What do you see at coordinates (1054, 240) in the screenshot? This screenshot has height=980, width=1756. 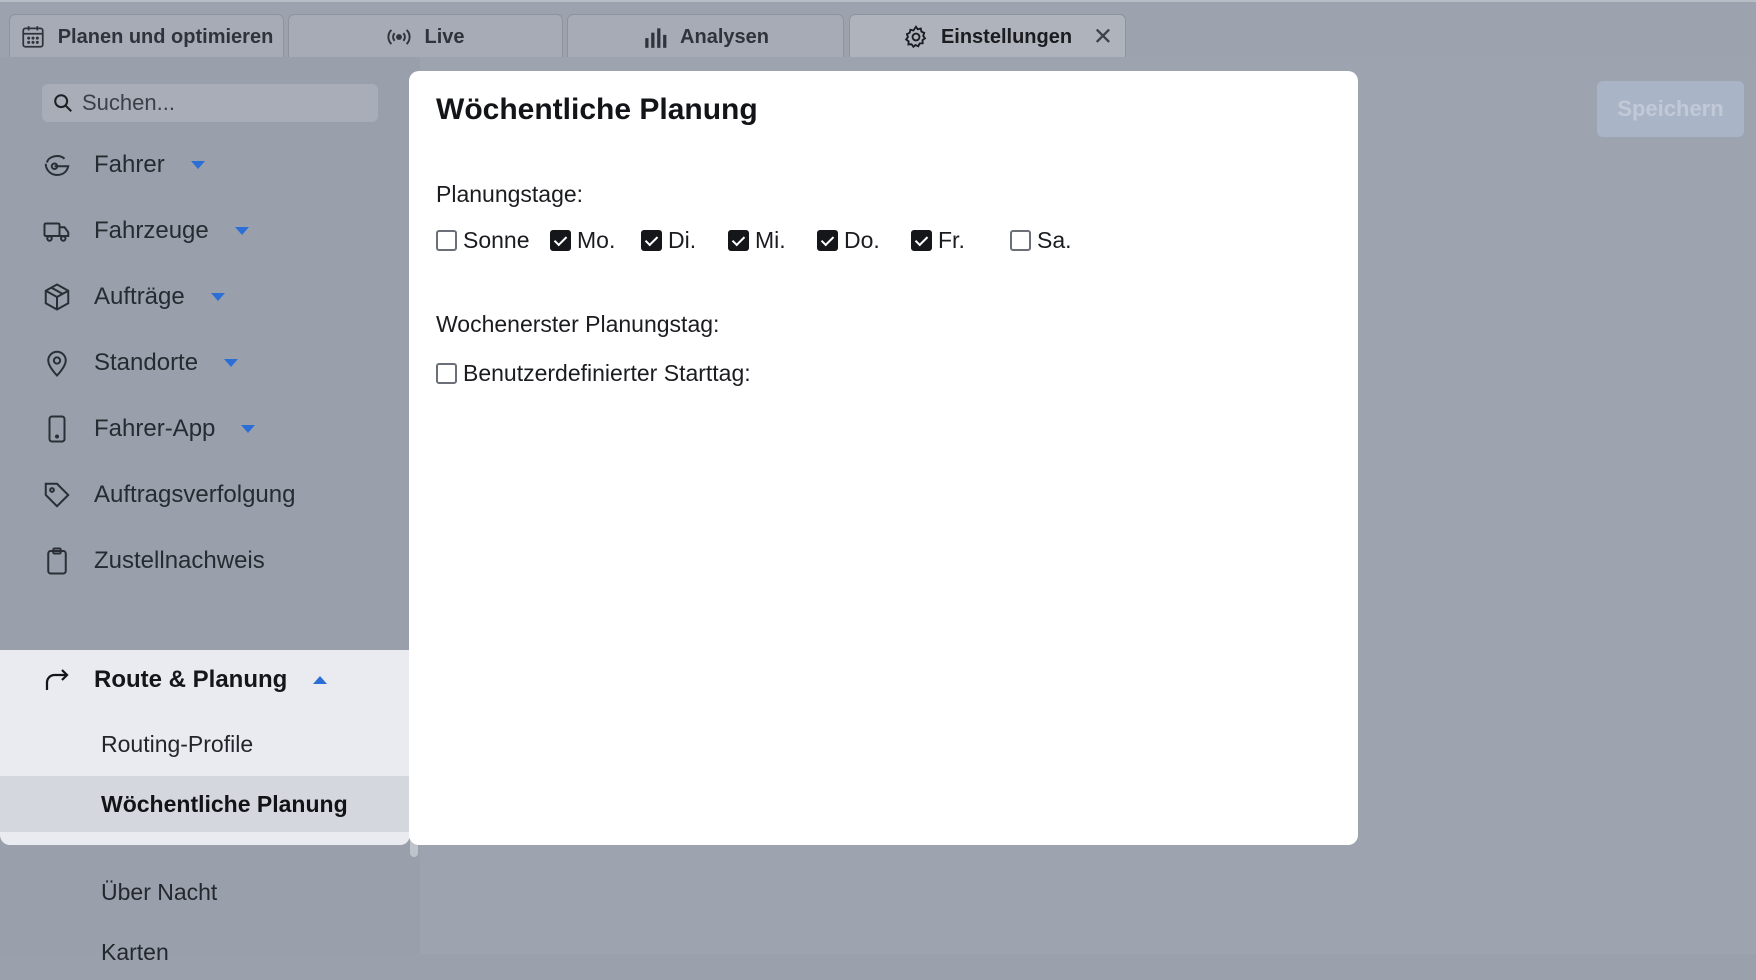 I see `day-label: Sa.` at bounding box center [1054, 240].